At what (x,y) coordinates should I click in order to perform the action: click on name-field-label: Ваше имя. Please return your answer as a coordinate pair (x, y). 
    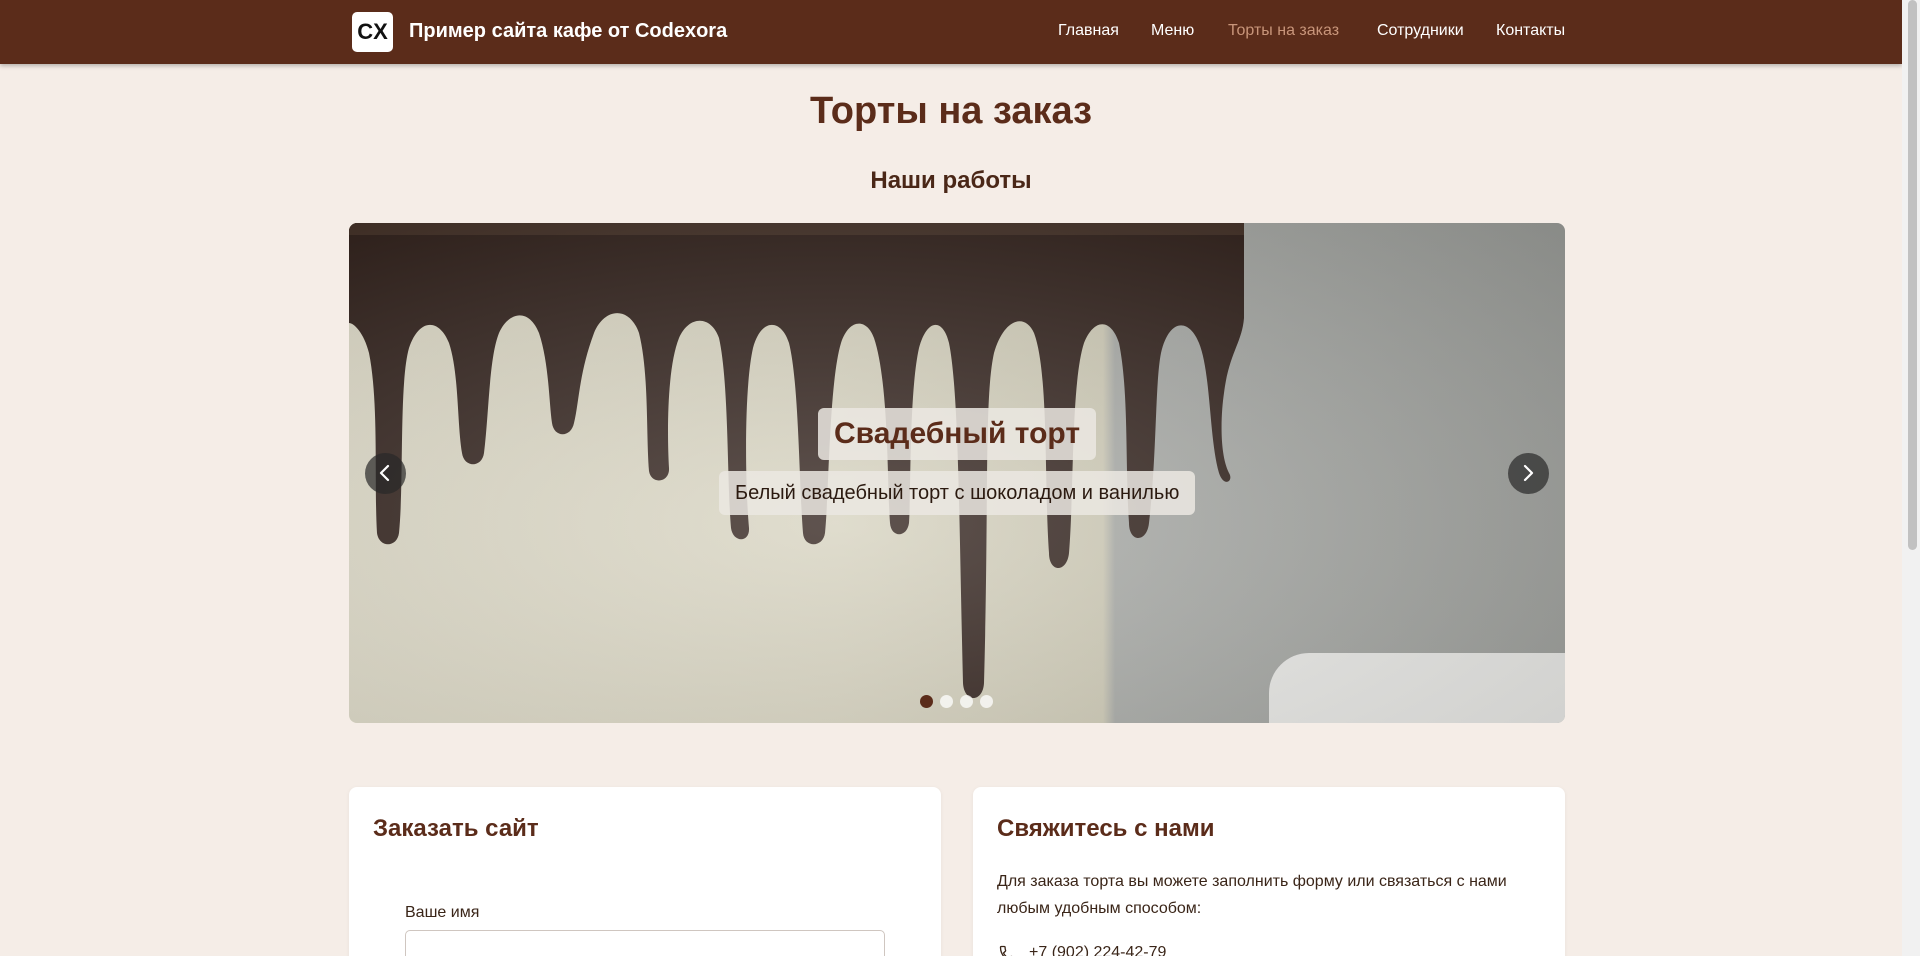
    Looking at the image, I should click on (442, 912).